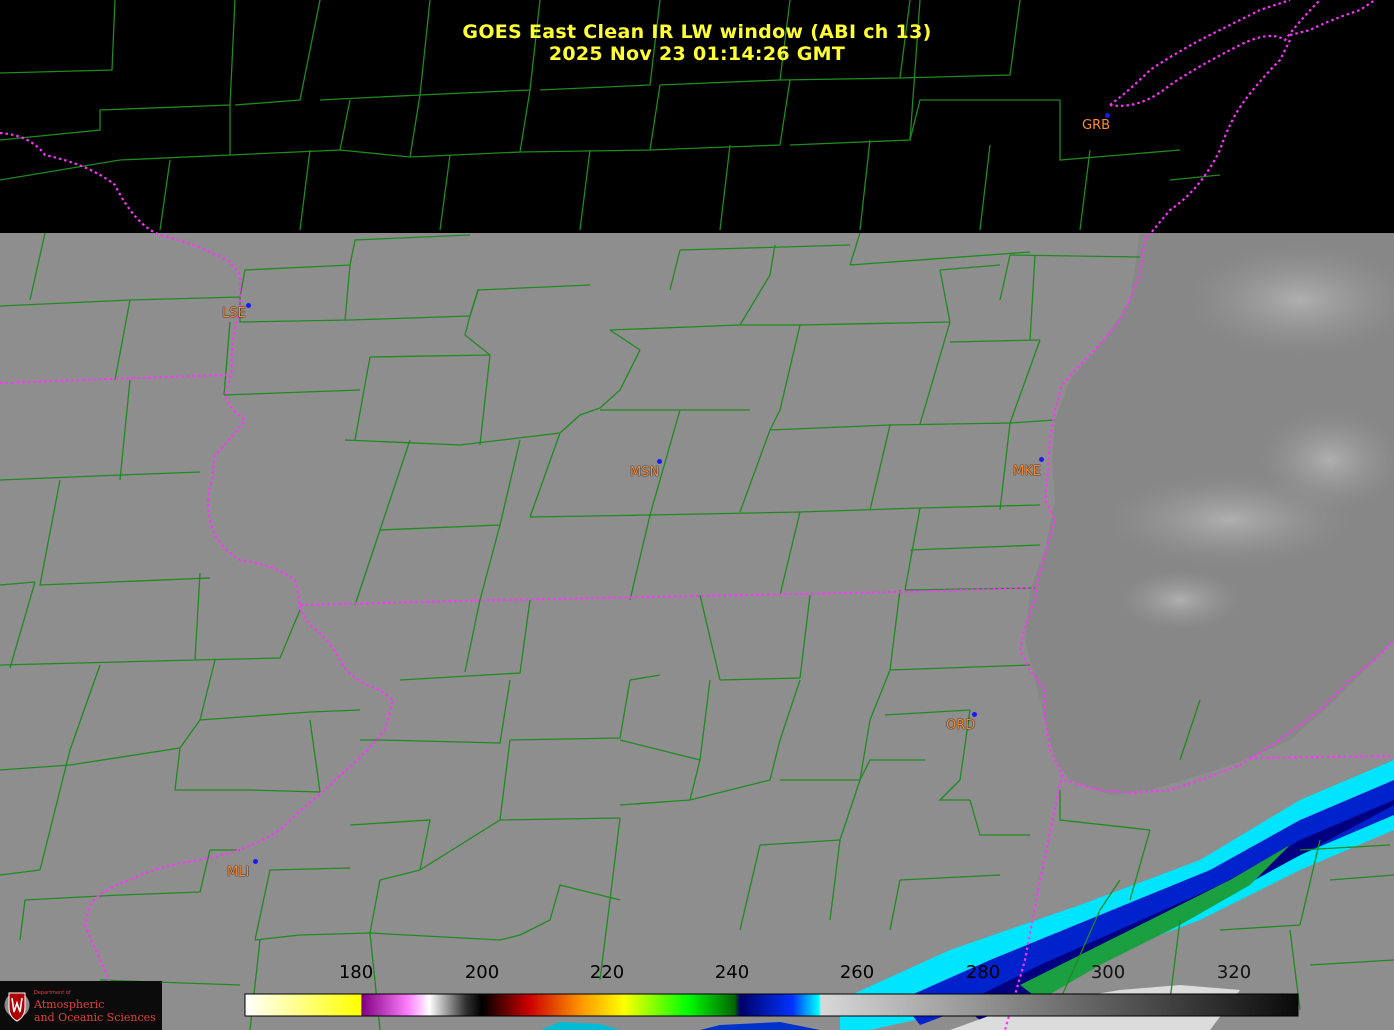 This screenshot has width=1394, height=1030. Describe the element at coordinates (1041, 459) in the screenshot. I see `station-marker-mke` at that location.